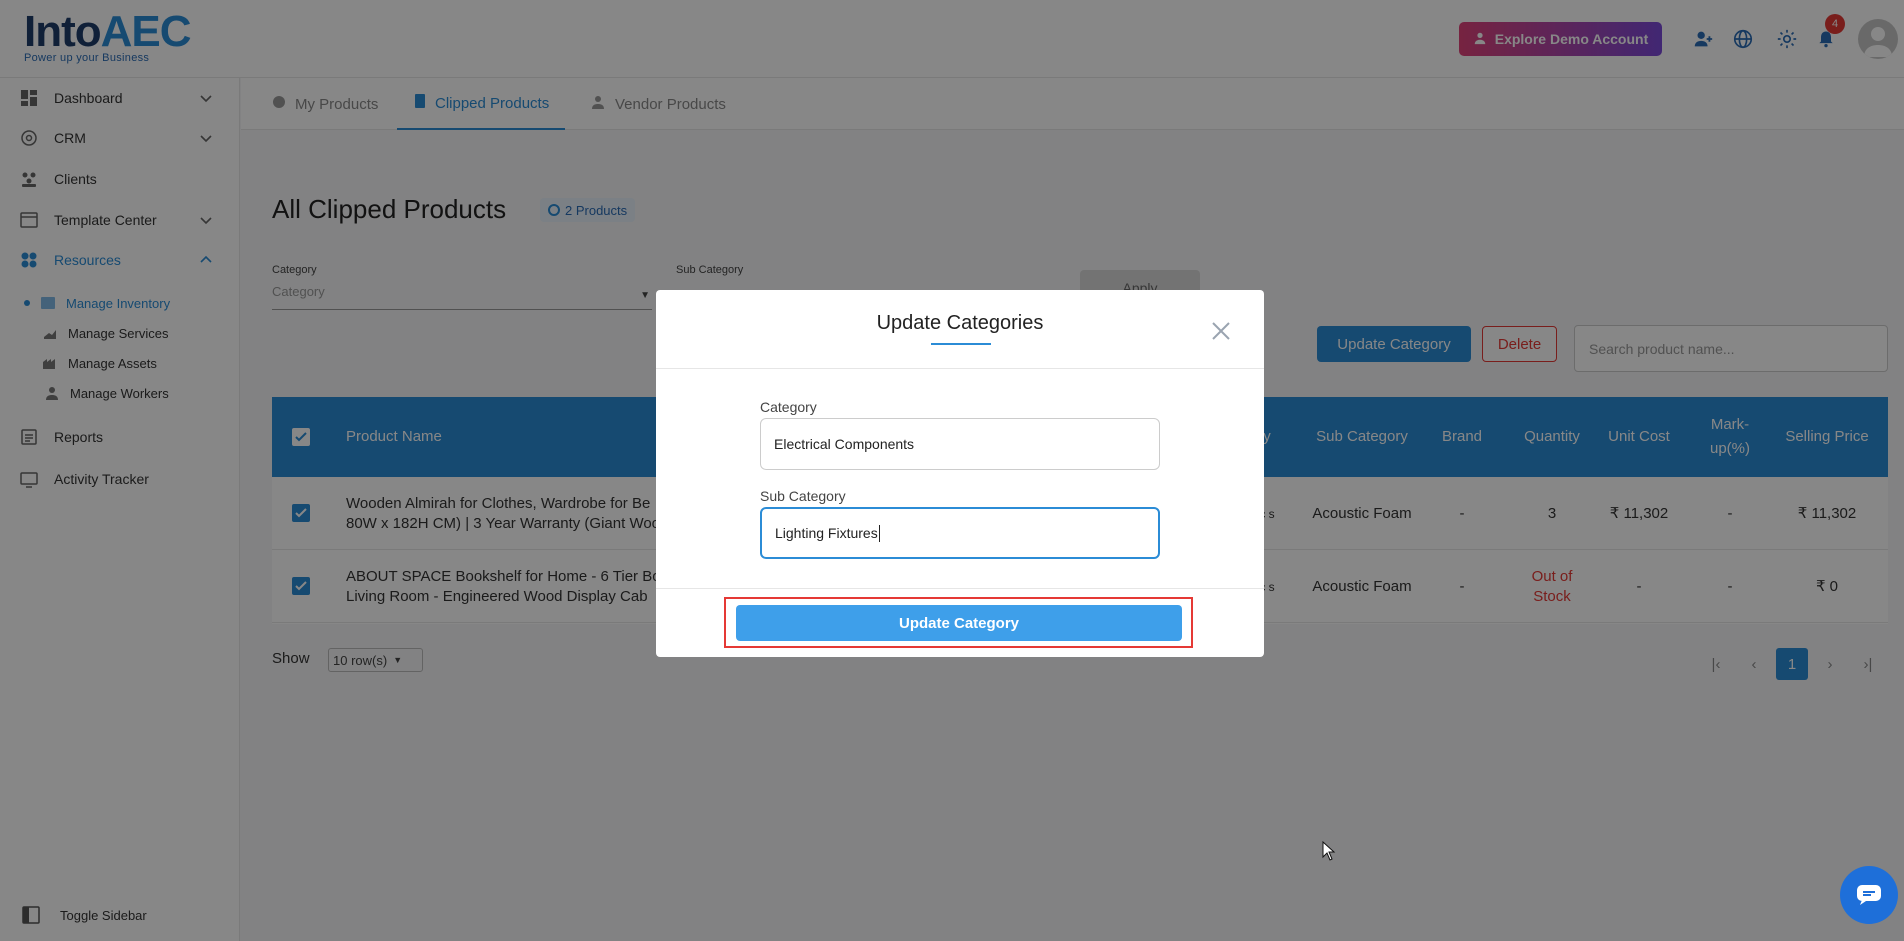 Image resolution: width=1904 pixels, height=941 pixels. I want to click on mouse-cursor-icon, so click(1329, 850).